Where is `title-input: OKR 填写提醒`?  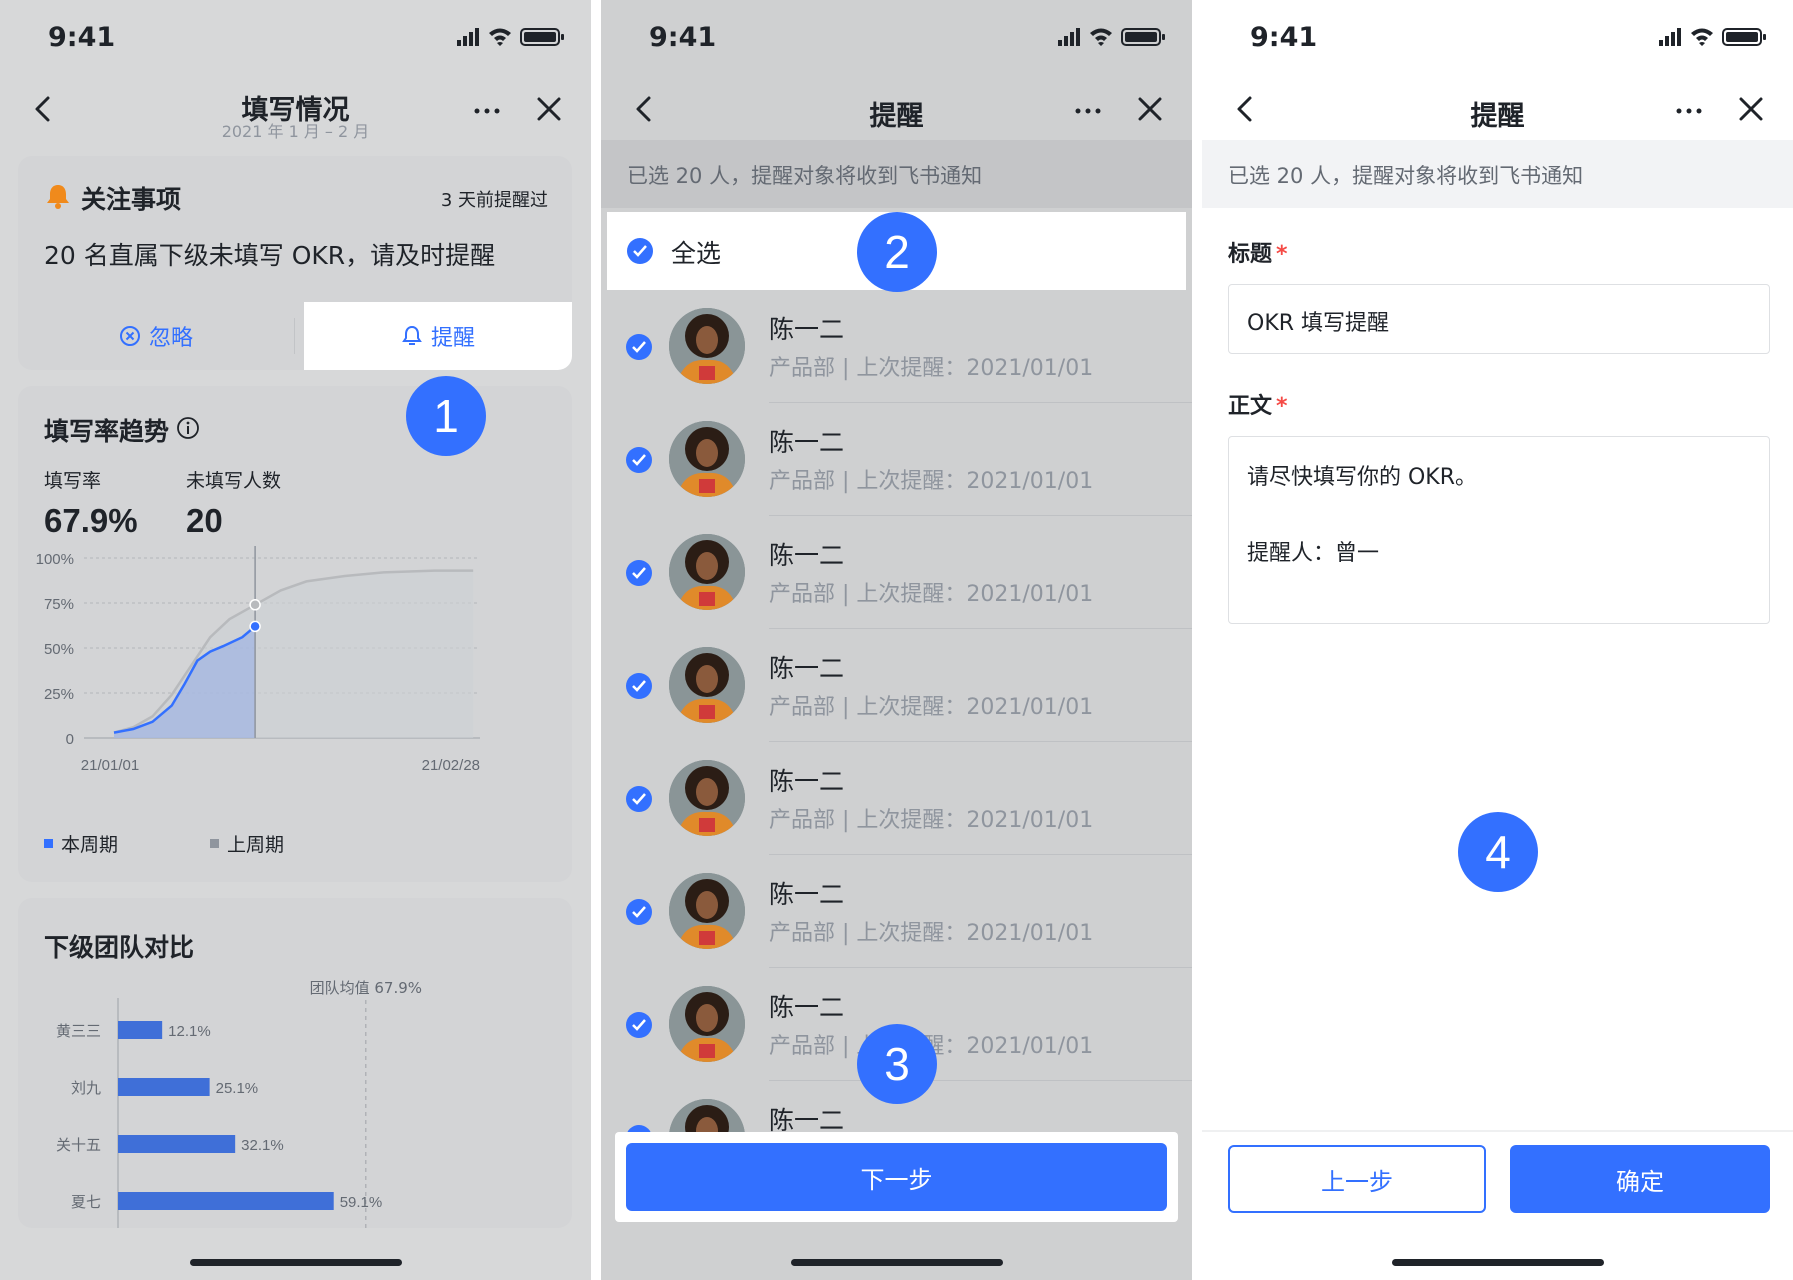
title-input: OKR 填写提醒 is located at coordinates (1499, 319).